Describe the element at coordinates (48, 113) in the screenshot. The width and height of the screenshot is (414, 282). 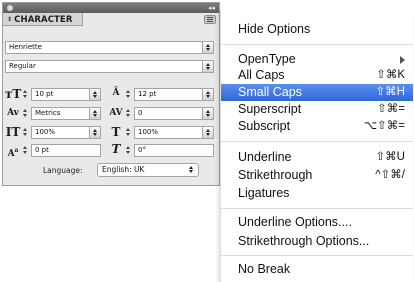
I see `kerning-value: Metrics` at that location.